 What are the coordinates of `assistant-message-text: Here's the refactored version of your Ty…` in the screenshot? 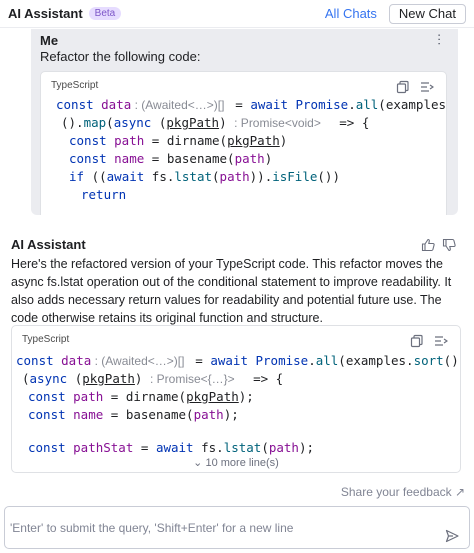 It's located at (231, 291).